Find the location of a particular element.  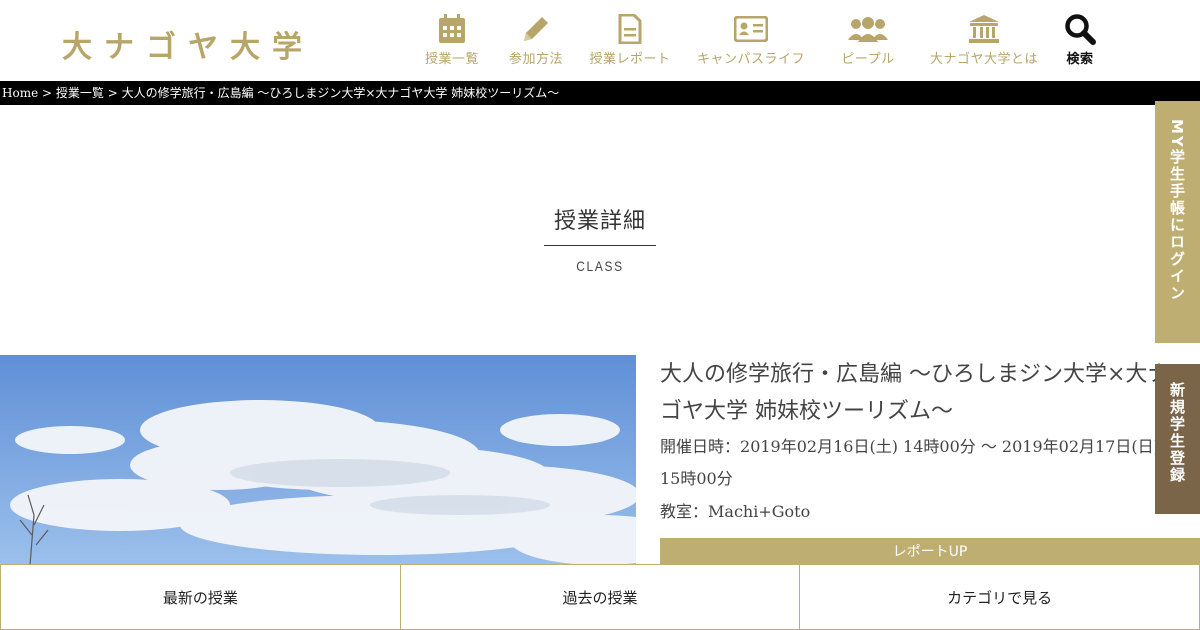

side-login-tab: MY学生手帳にログイン is located at coordinates (1177, 222).